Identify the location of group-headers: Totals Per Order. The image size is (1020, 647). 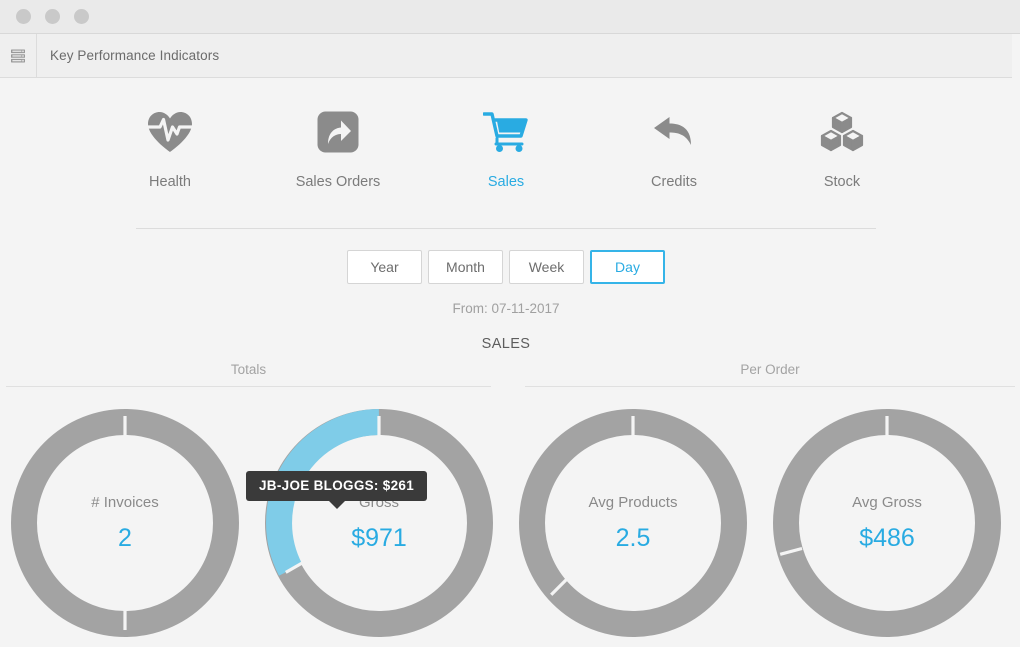
(507, 383).